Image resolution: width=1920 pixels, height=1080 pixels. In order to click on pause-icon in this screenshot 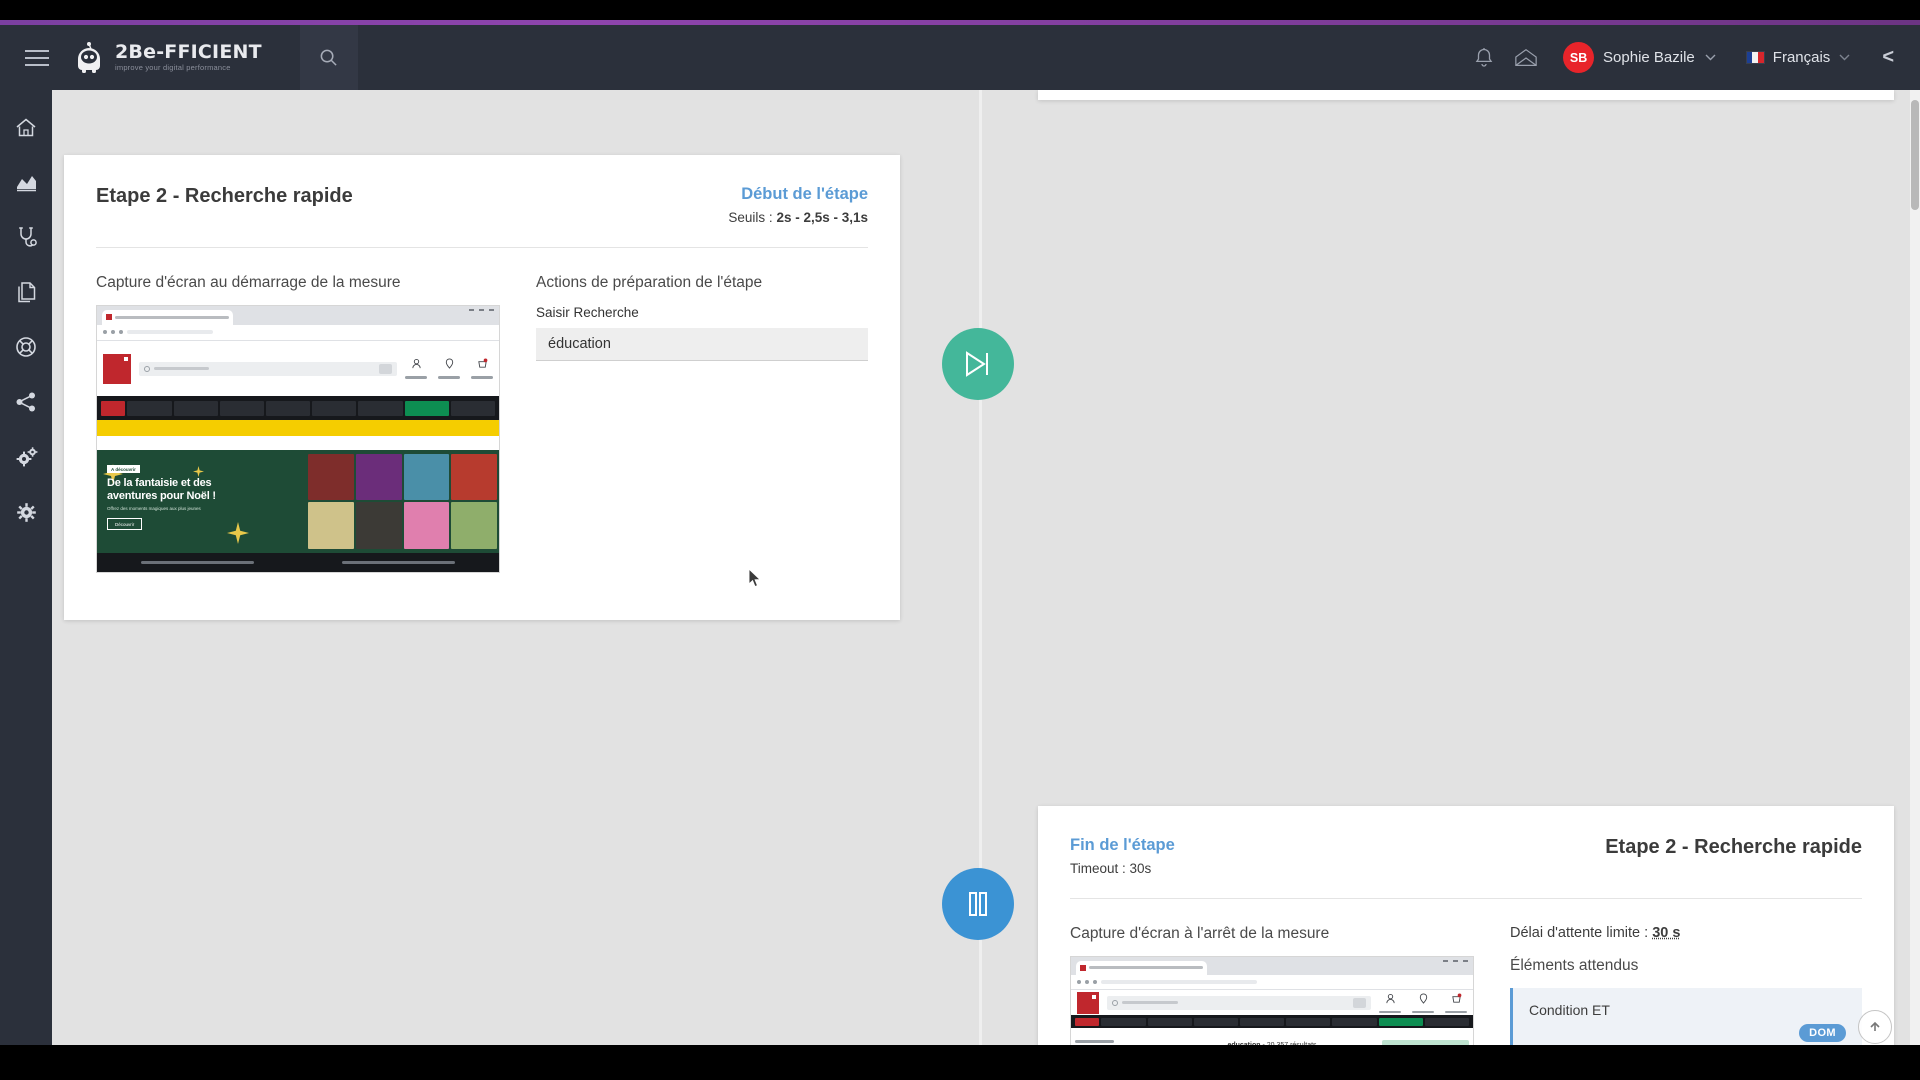, I will do `click(978, 904)`.